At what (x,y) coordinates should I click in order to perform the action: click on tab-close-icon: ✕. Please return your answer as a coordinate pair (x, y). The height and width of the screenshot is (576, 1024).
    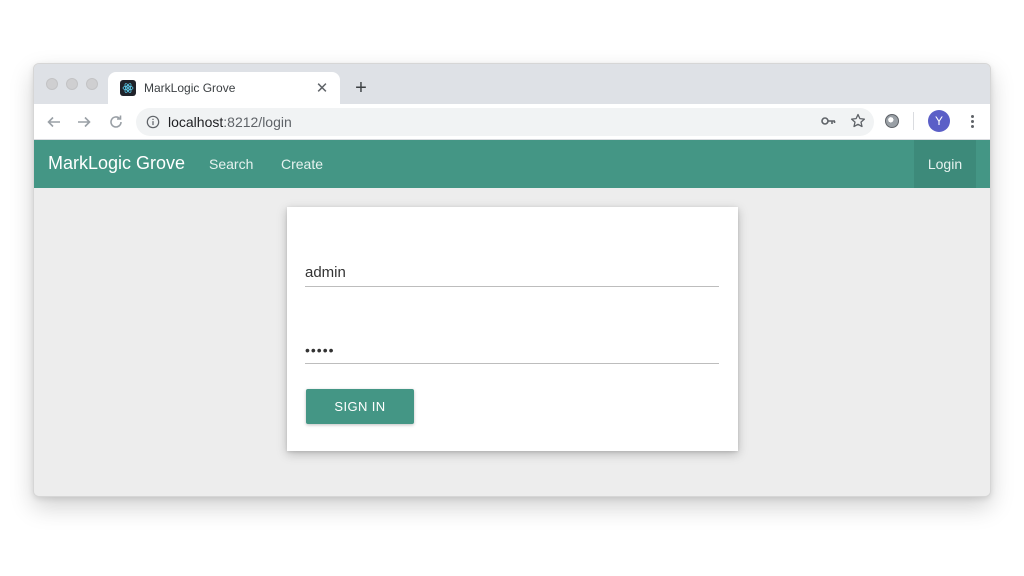
    Looking at the image, I should click on (322, 88).